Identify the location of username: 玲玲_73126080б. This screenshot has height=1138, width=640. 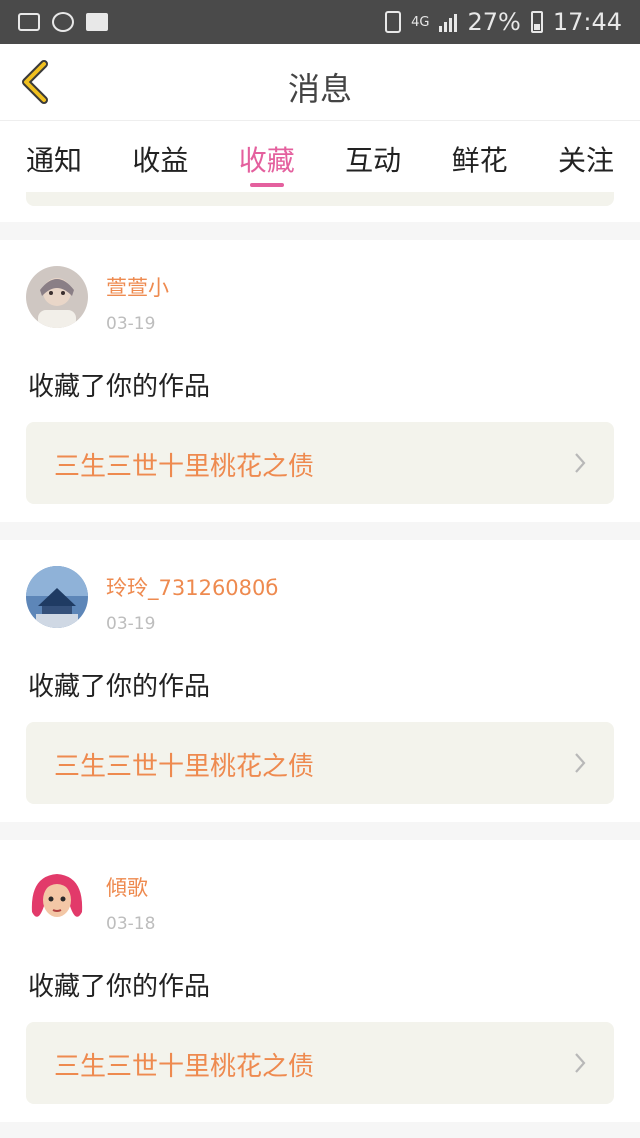
(192, 587).